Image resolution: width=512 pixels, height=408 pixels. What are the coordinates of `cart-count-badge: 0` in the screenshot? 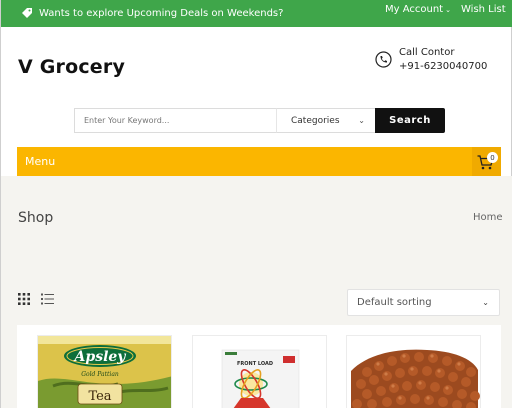 It's located at (492, 157).